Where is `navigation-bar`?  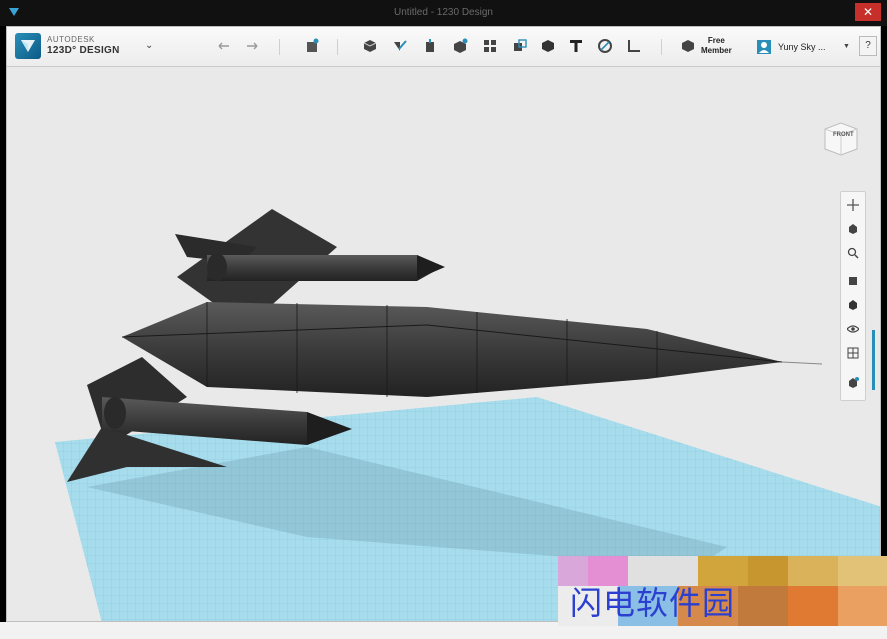 navigation-bar is located at coordinates (853, 296).